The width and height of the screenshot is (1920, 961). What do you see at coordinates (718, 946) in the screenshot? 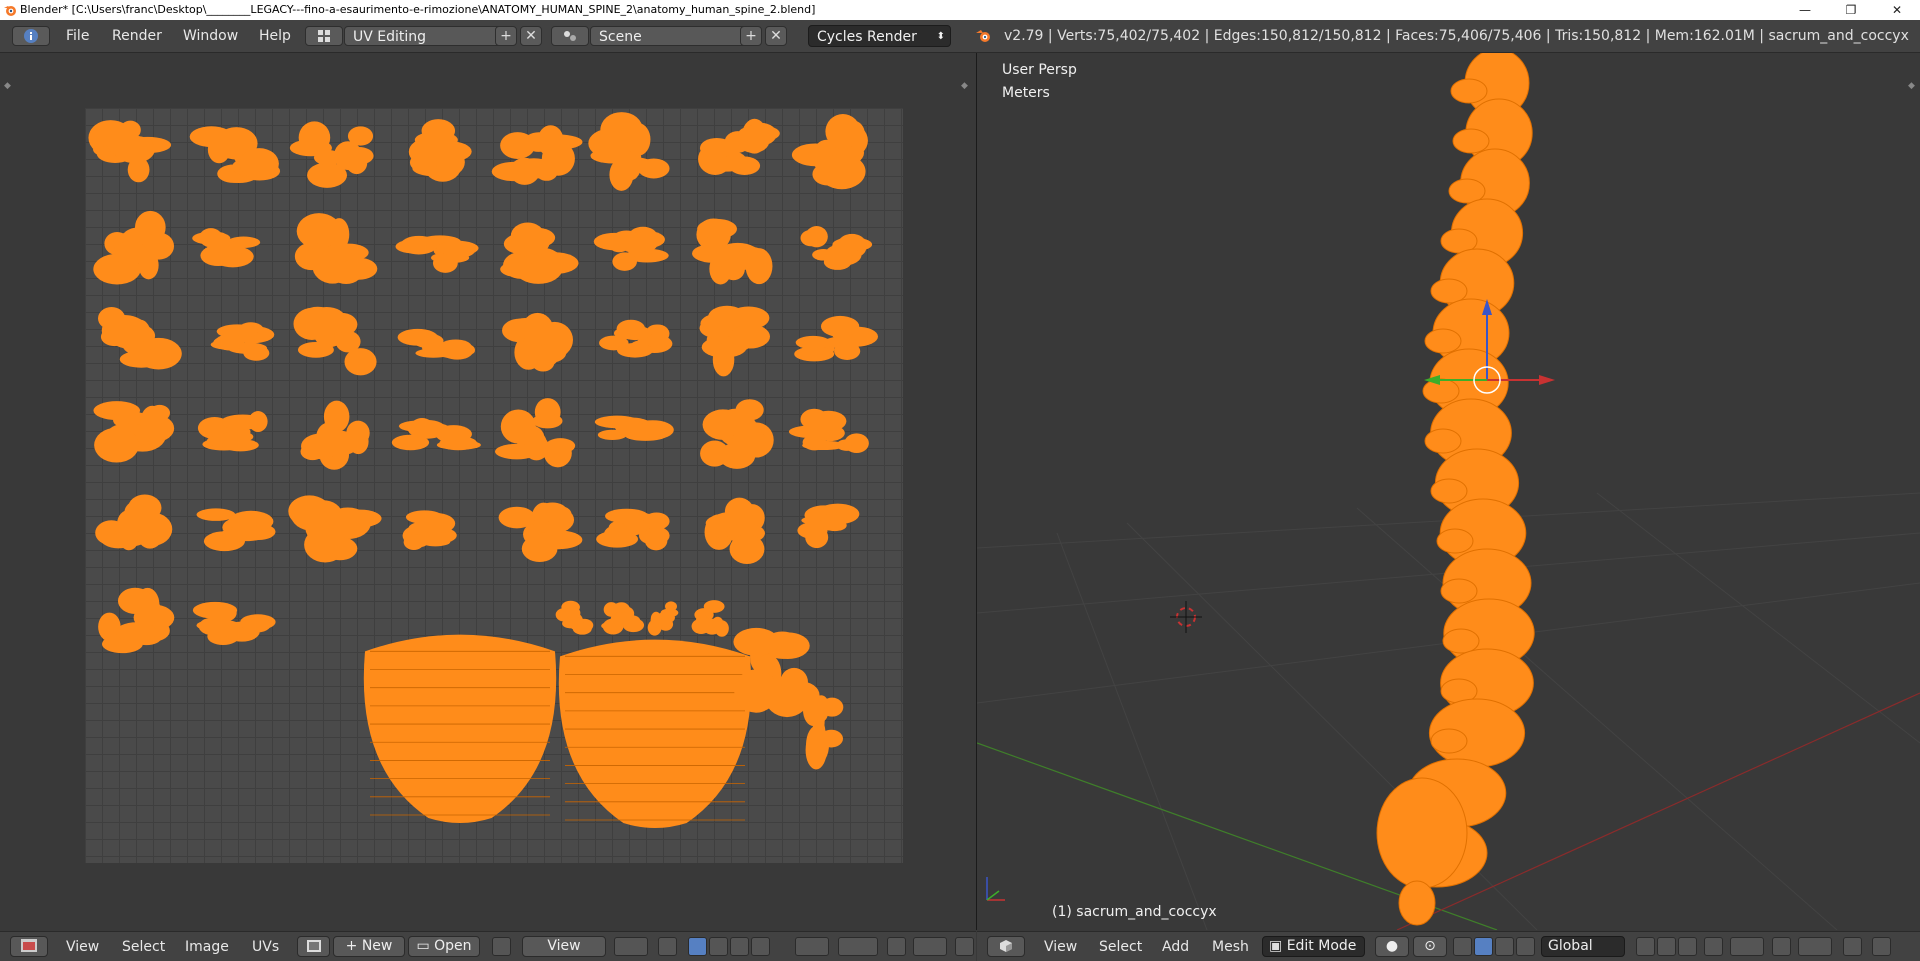
I see `edge-select-icon` at bounding box center [718, 946].